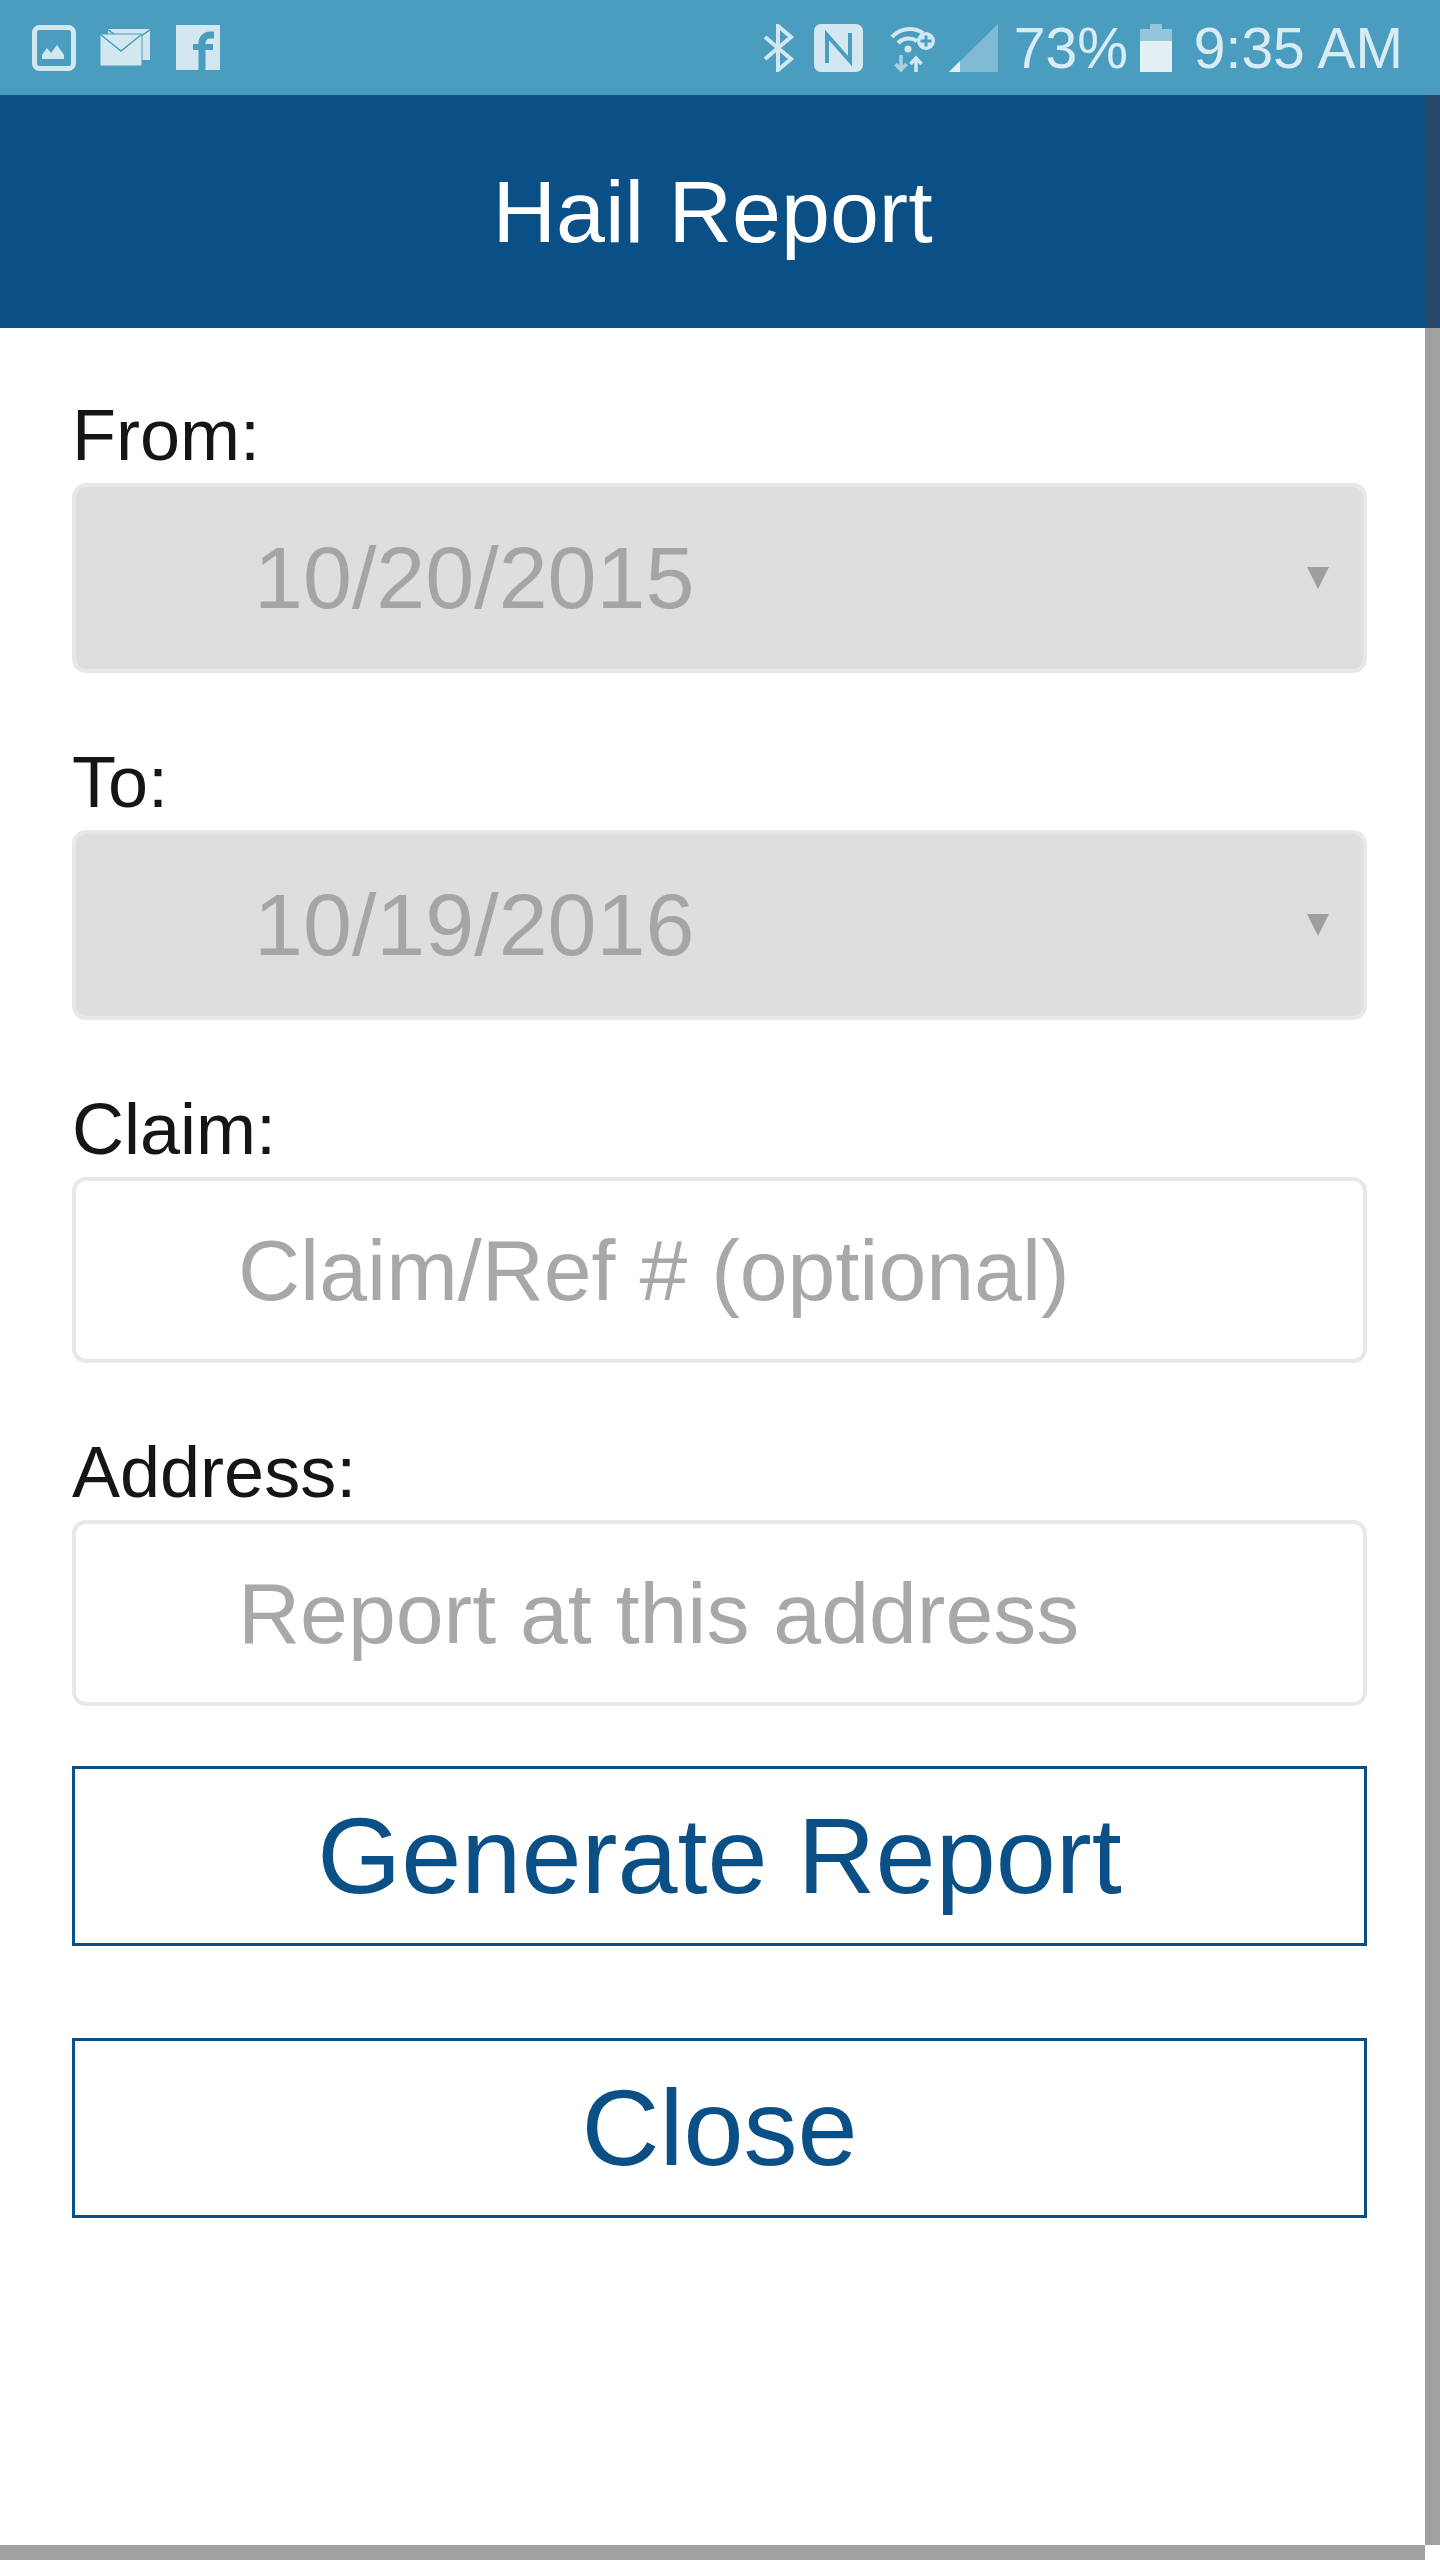 The image size is (1440, 2560). I want to click on text-input-field: Report at this address, so click(719, 1613).